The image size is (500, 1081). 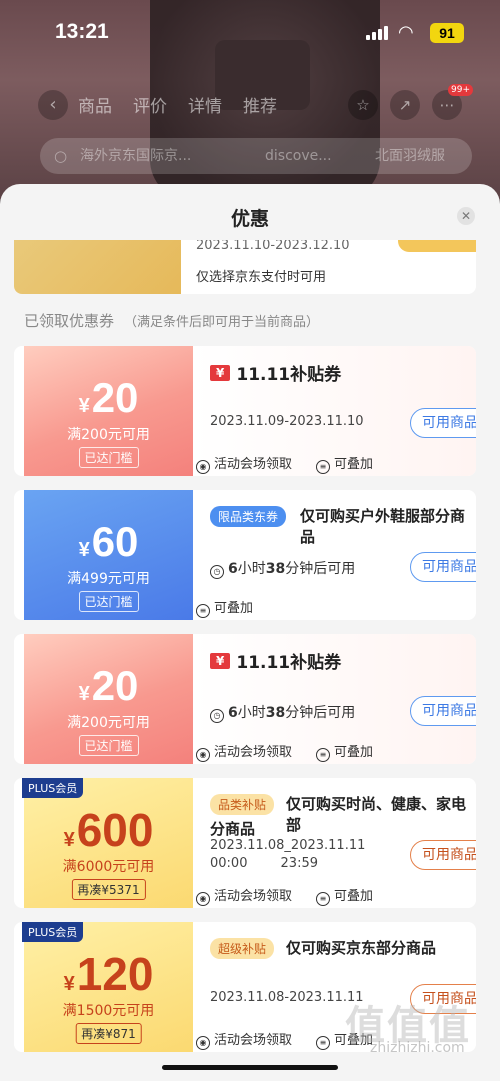 What do you see at coordinates (288, 845) in the screenshot?
I see `coupon-date: 2023.11.08_2023.11.11` at bounding box center [288, 845].